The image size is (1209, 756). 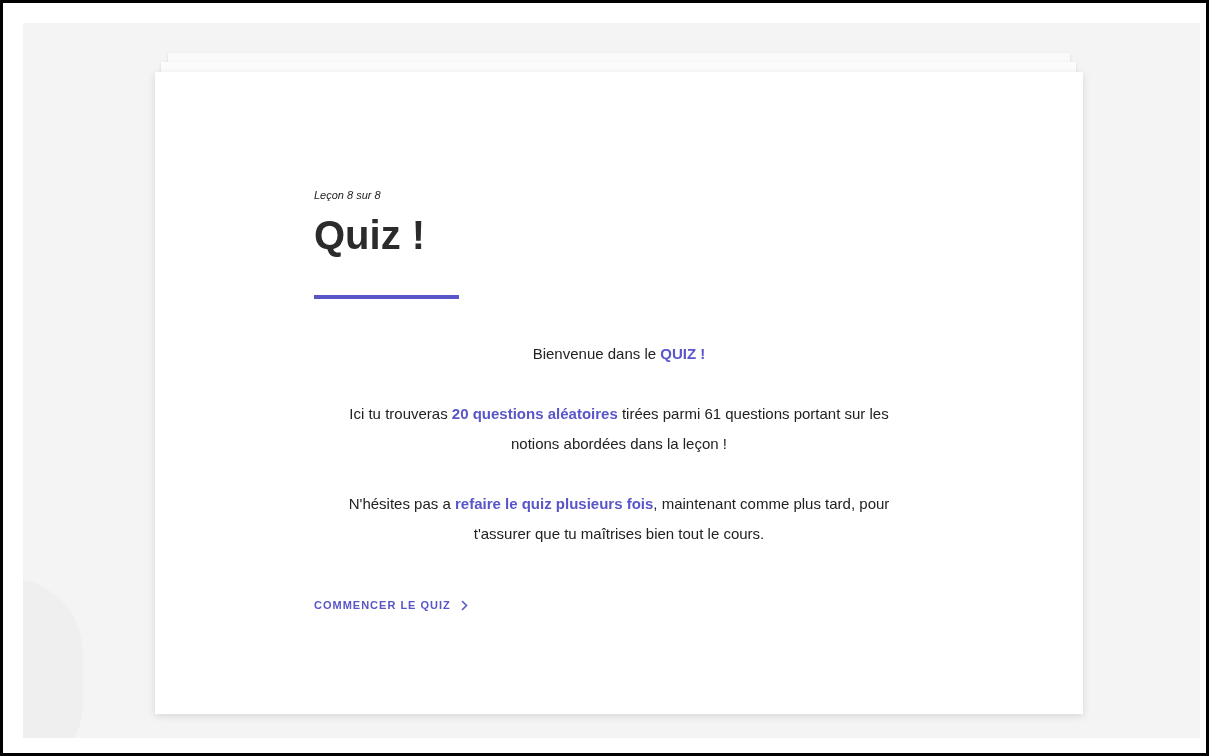 What do you see at coordinates (619, 429) in the screenshot?
I see `intro-paragraph: Ici tu trouveras 20 questions aléatoires tirées parmi 61 questions portant sur les notions abordées dans la leçon !` at bounding box center [619, 429].